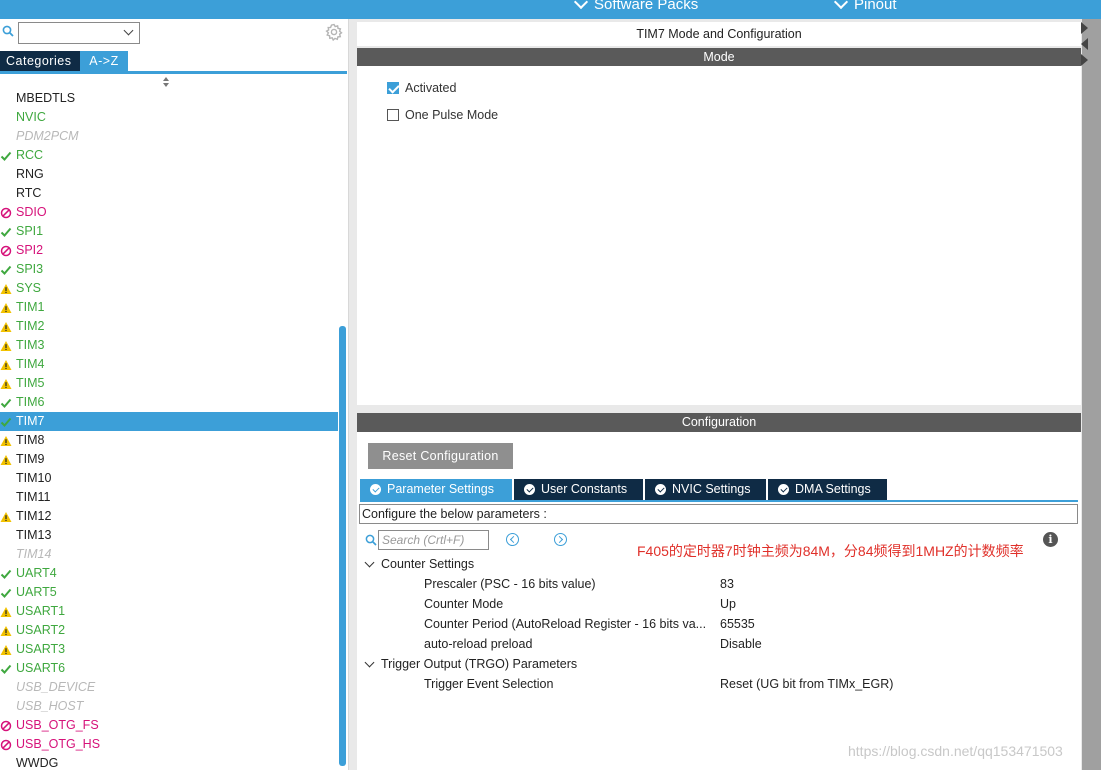  Describe the element at coordinates (169, 212) in the screenshot. I see `sidebar-item-sdio: SDIO` at that location.